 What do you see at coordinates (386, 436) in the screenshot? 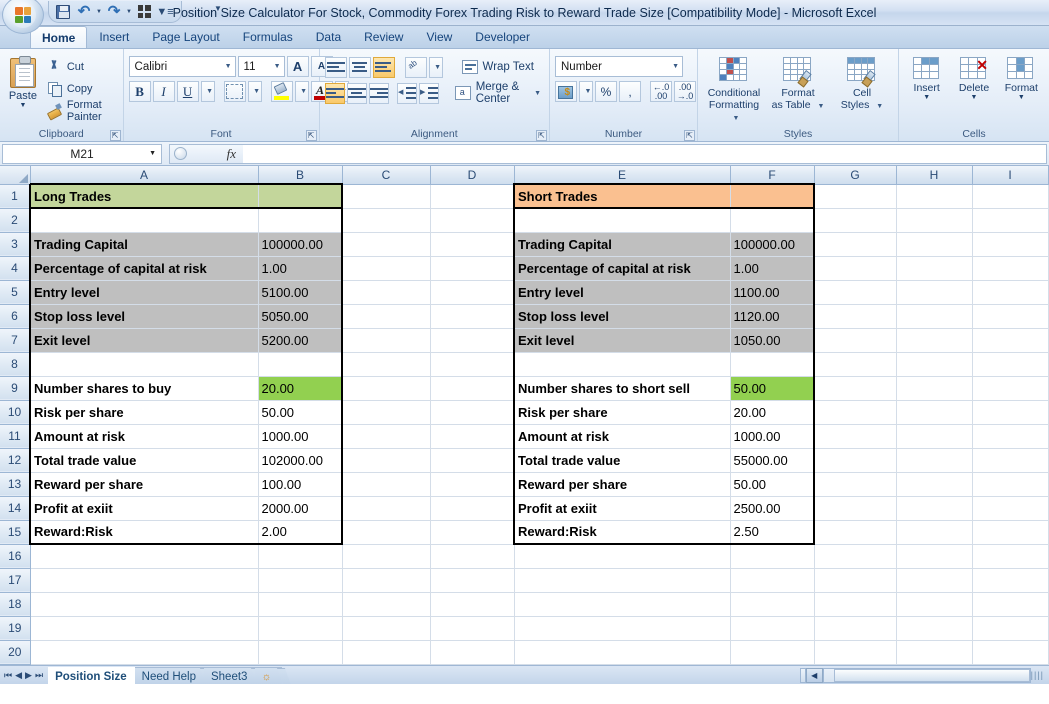
I see `cell-C11` at bounding box center [386, 436].